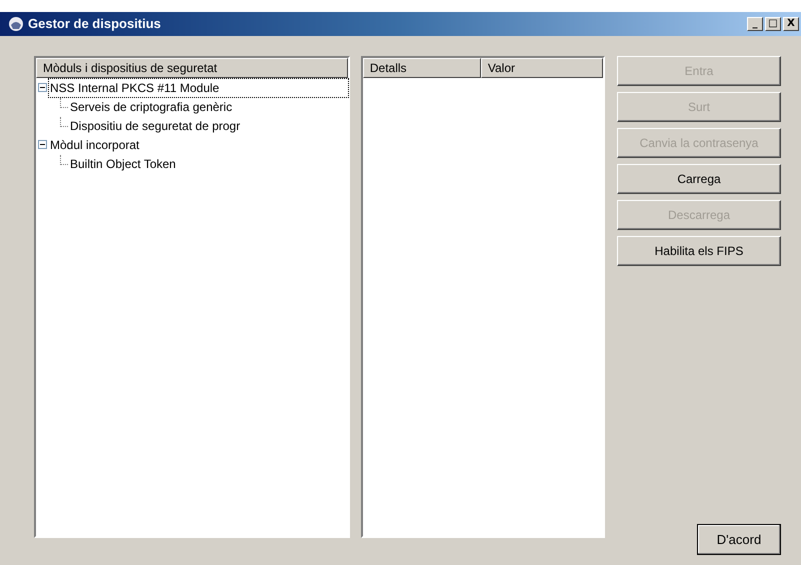 The image size is (801, 565). Describe the element at coordinates (16, 24) in the screenshot. I see `app-icon` at that location.